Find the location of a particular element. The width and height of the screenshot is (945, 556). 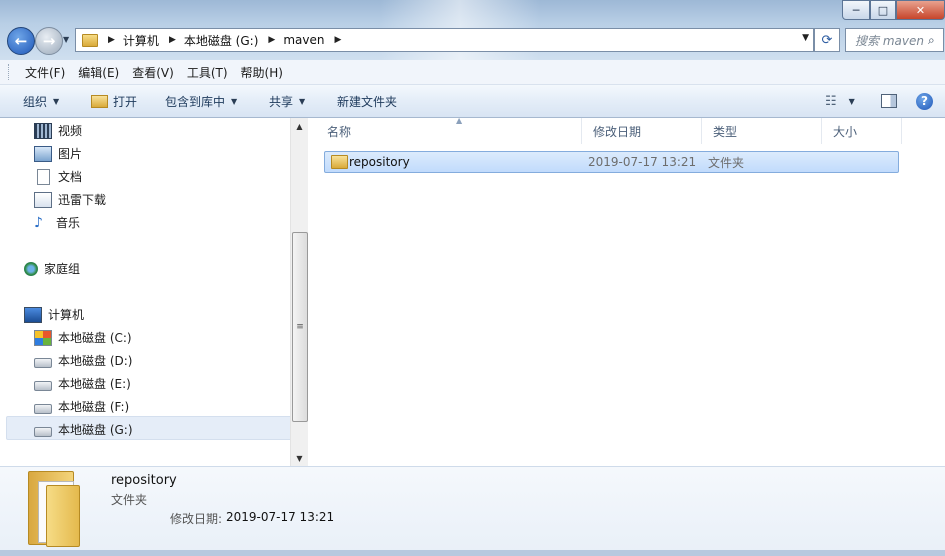

large-folder-icon is located at coordinates (54, 509).